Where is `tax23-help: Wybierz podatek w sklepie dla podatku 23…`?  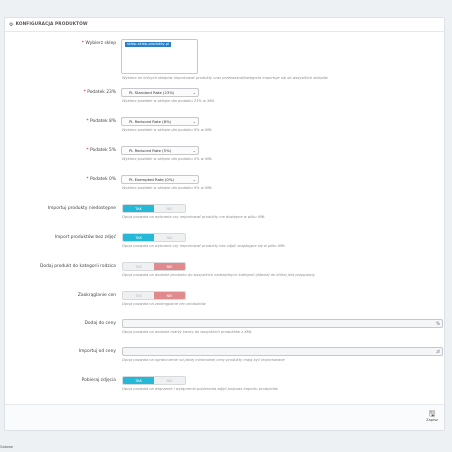 tax23-help: Wybierz podatek w sklepie dla podatku 23… is located at coordinates (168, 101).